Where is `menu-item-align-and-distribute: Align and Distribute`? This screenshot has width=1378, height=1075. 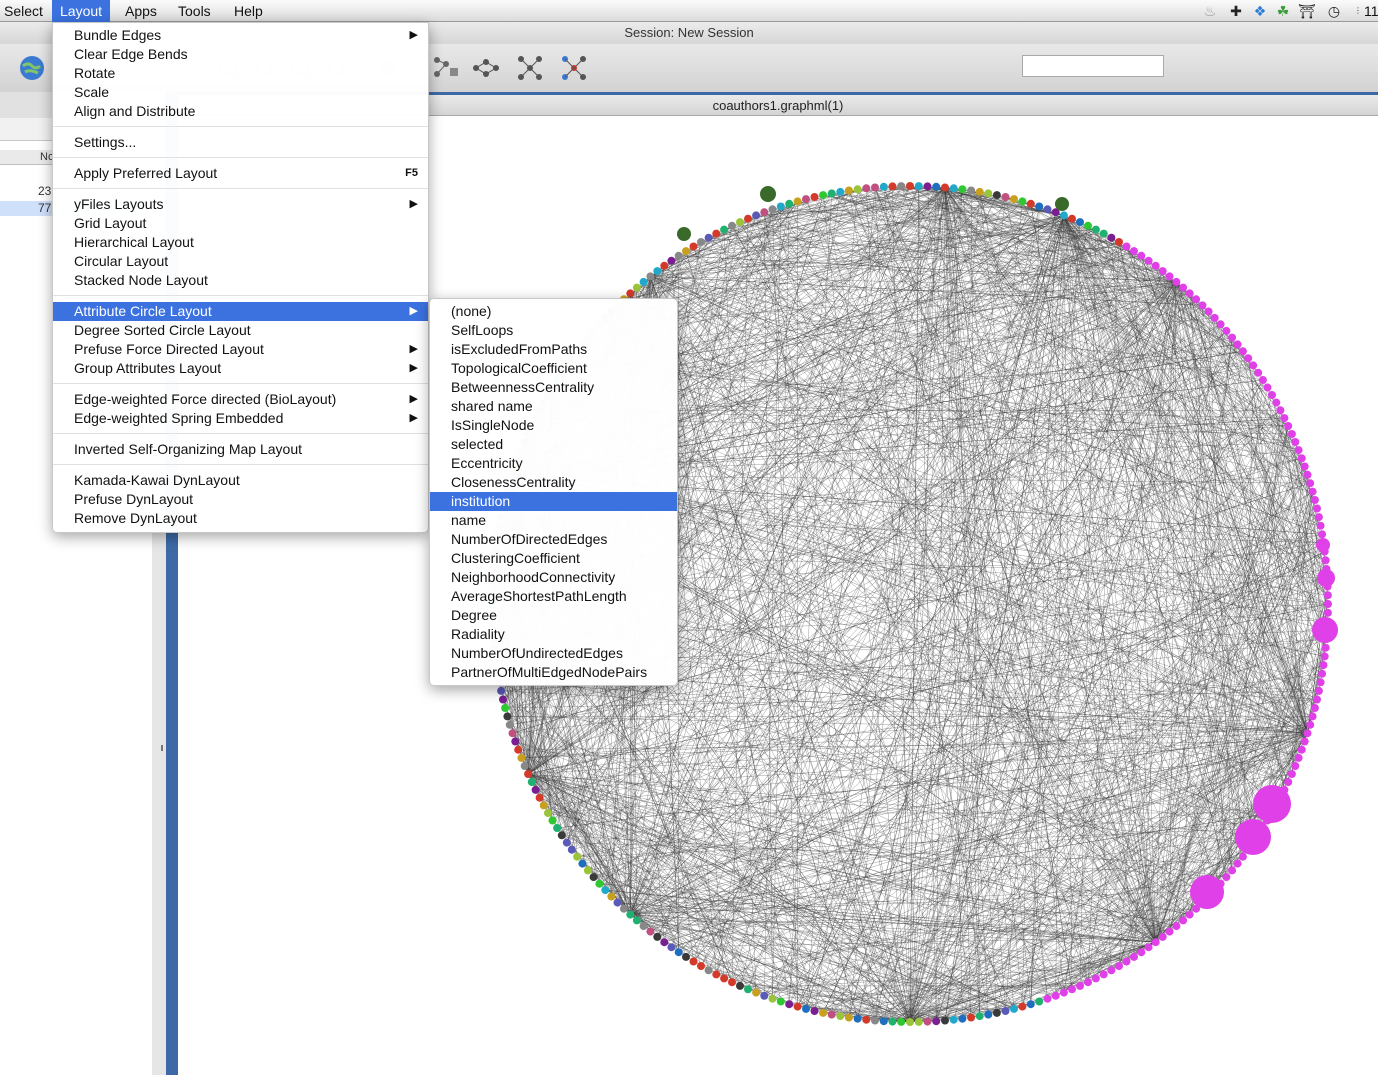 menu-item-align-and-distribute: Align and Distribute is located at coordinates (240, 111).